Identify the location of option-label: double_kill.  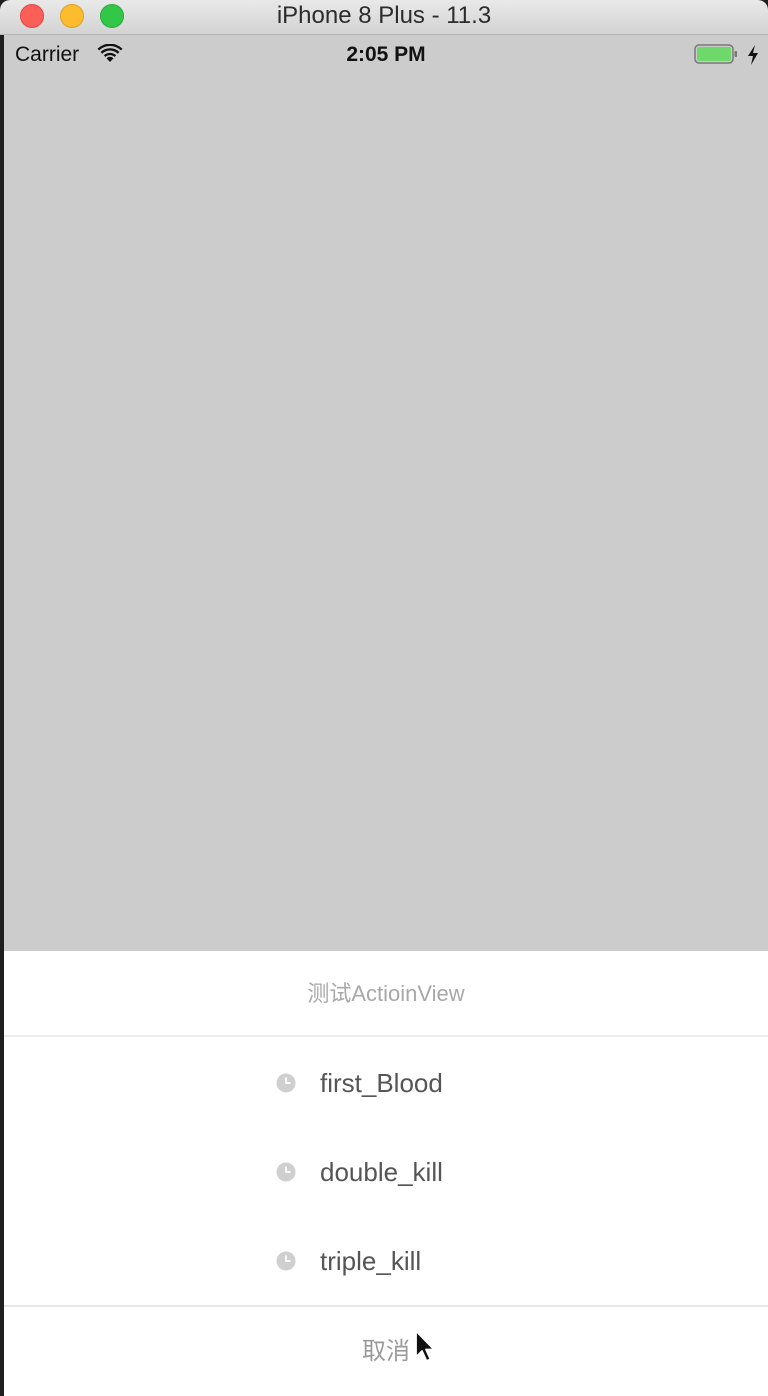
(381, 1172).